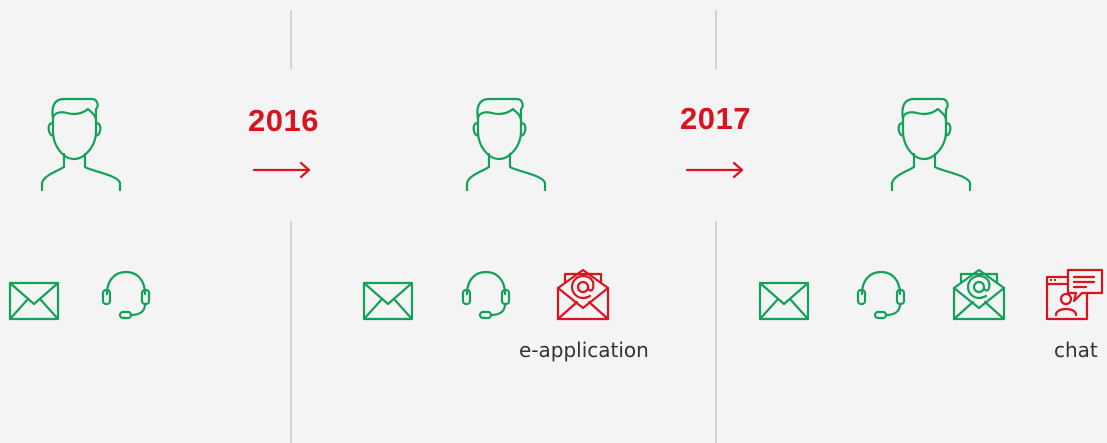 This screenshot has width=1107, height=443. Describe the element at coordinates (291, 332) in the screenshot. I see `divider-1-bottom` at that location.